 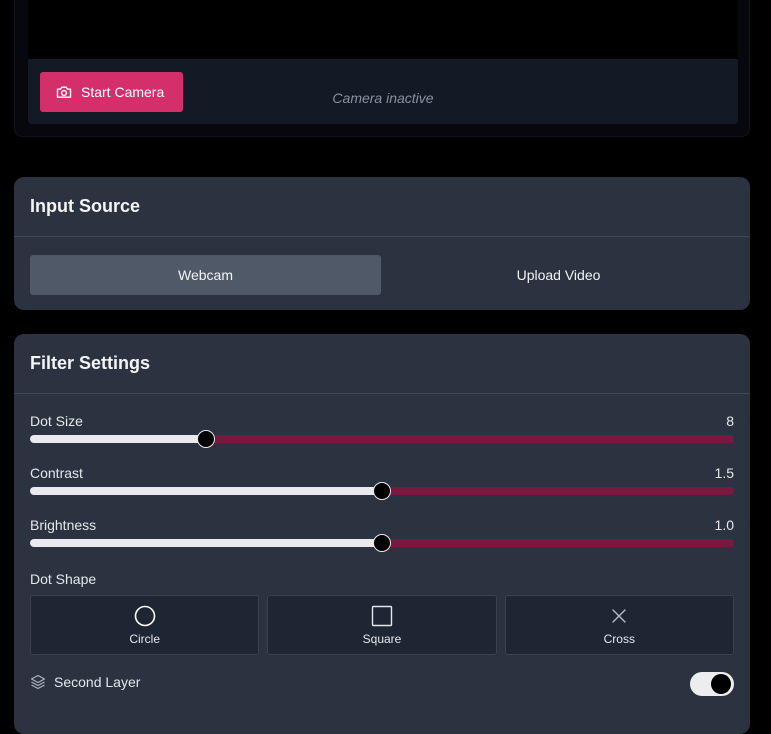 I want to click on brightness-slider, so click(x=382, y=543).